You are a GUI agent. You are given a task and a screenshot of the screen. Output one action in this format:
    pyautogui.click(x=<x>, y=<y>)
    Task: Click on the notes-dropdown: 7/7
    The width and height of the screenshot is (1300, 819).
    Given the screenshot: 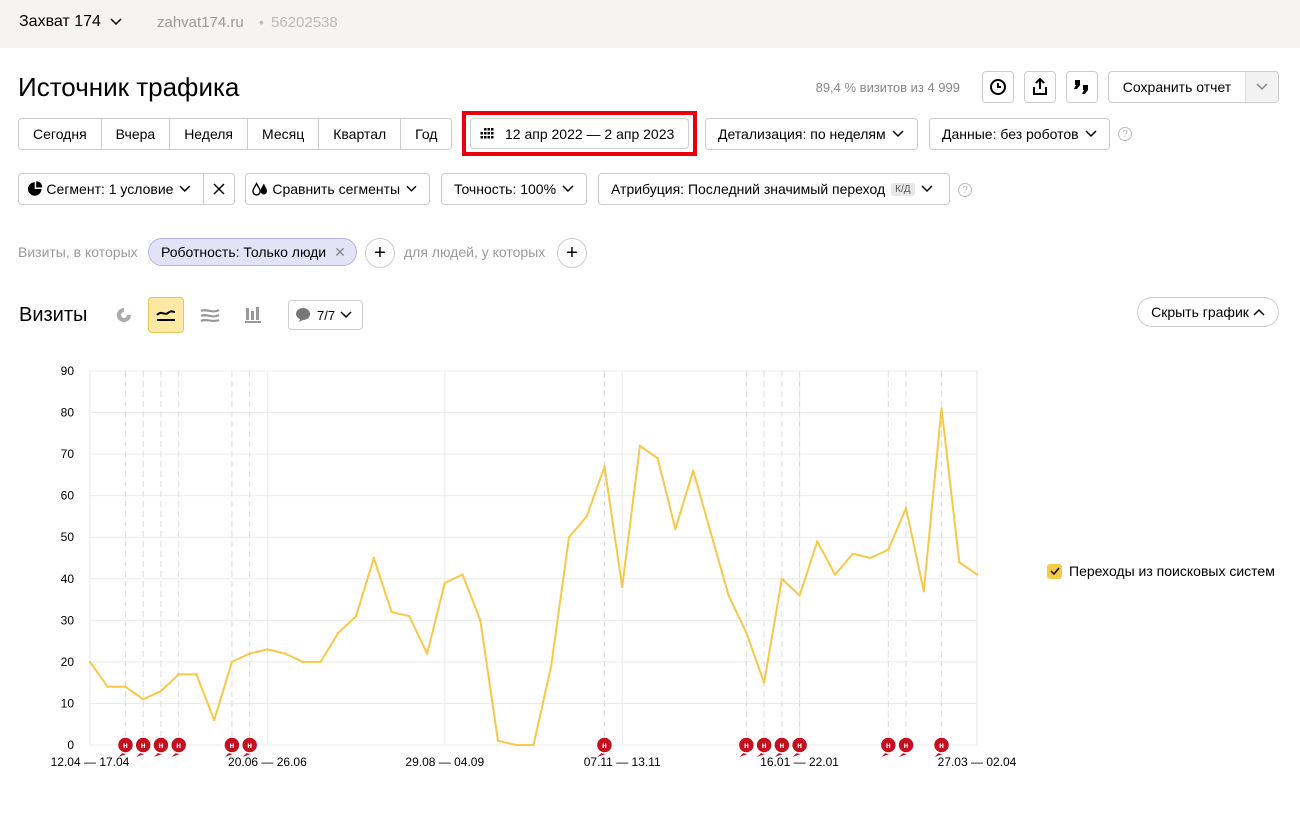 What is the action you would take?
    pyautogui.click(x=325, y=315)
    